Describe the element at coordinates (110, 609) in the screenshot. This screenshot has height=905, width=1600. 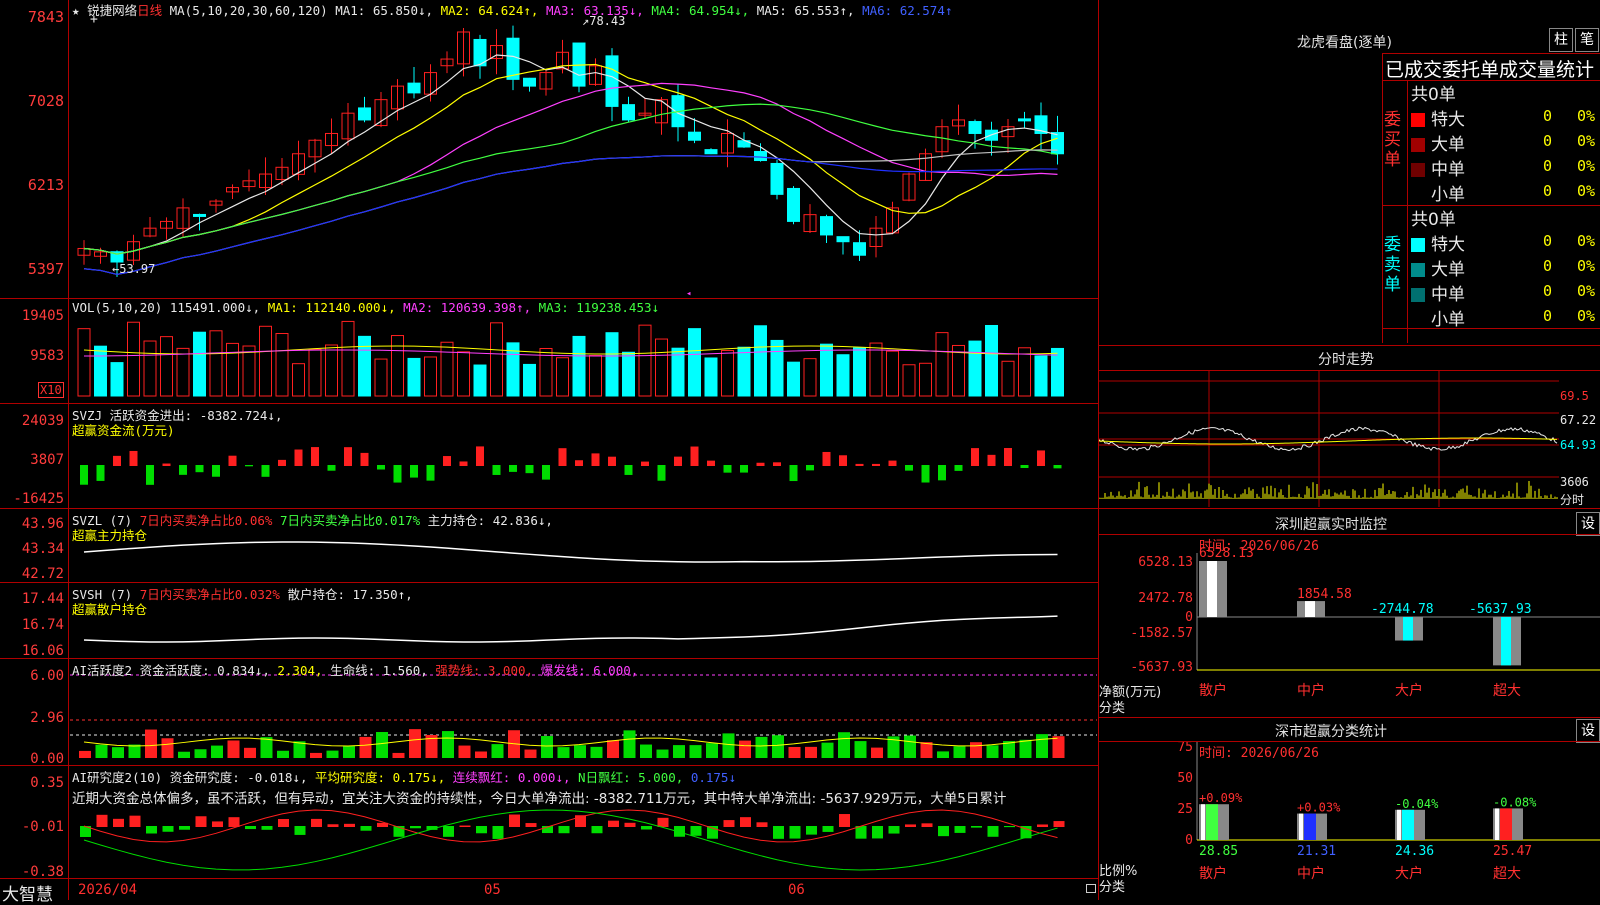
I see `svsh-subtitle: 超赢散户持仓` at that location.